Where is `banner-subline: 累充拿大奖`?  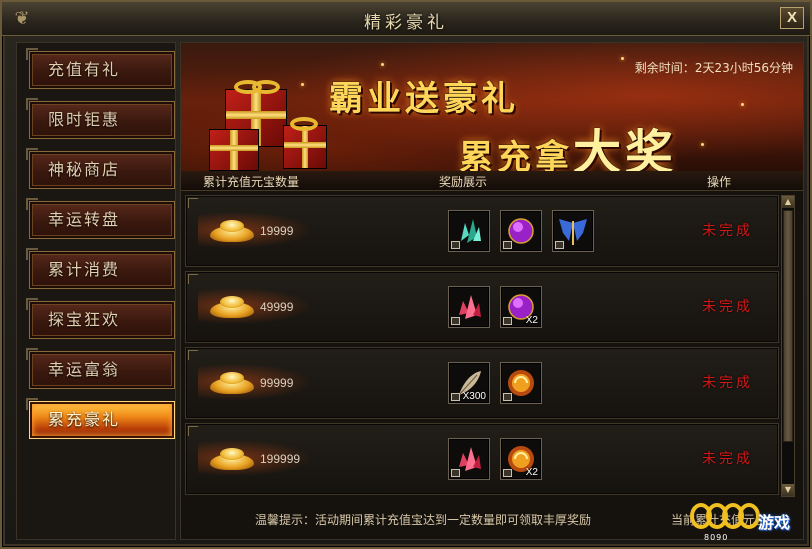 banner-subline: 累充拿大奖 is located at coordinates (568, 148).